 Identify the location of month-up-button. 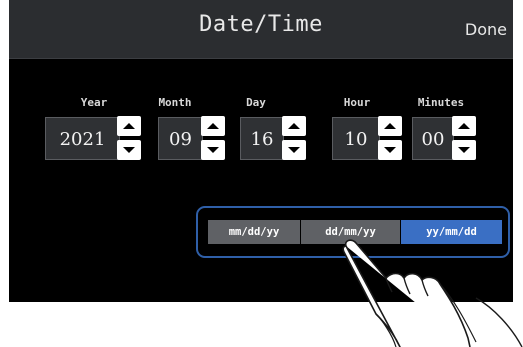
(213, 126).